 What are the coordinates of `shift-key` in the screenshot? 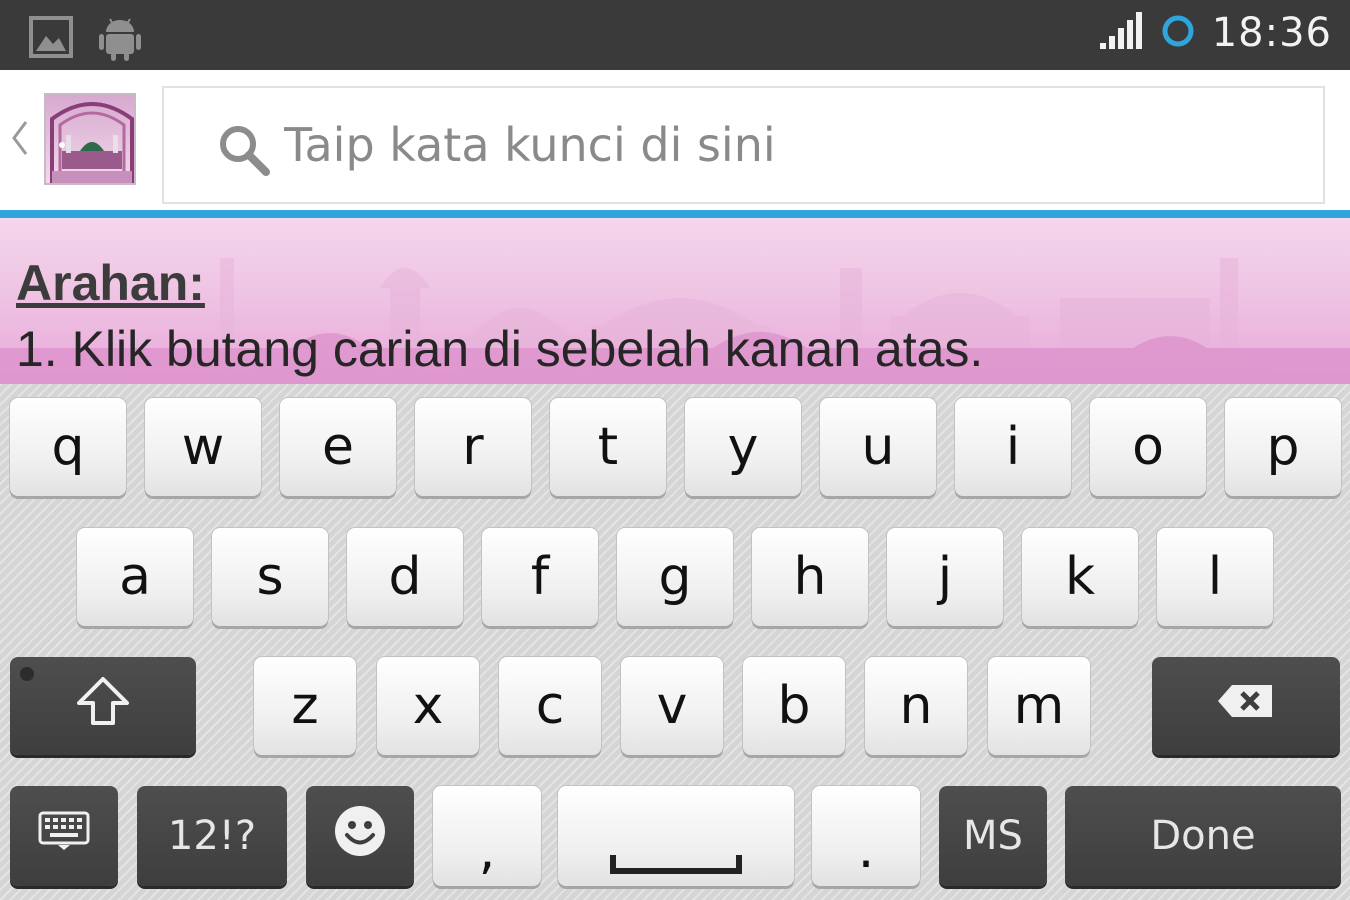 It's located at (103, 706).